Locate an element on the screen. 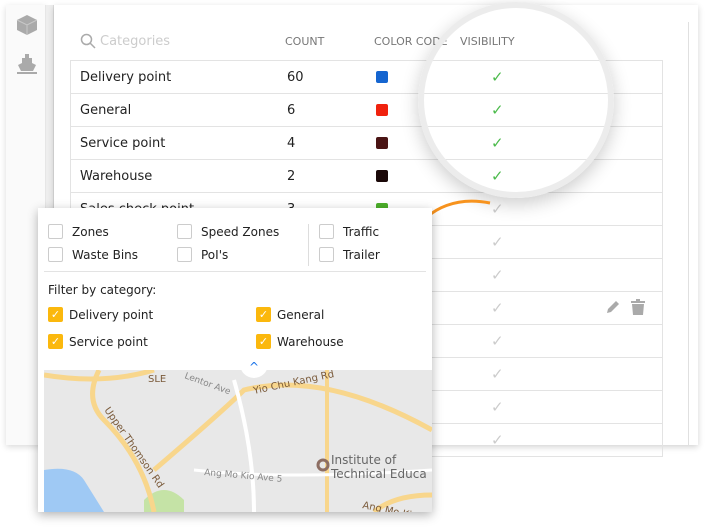 Image resolution: width=720 pixels, height=532 pixels. category-name: Delivery point is located at coordinates (126, 77).